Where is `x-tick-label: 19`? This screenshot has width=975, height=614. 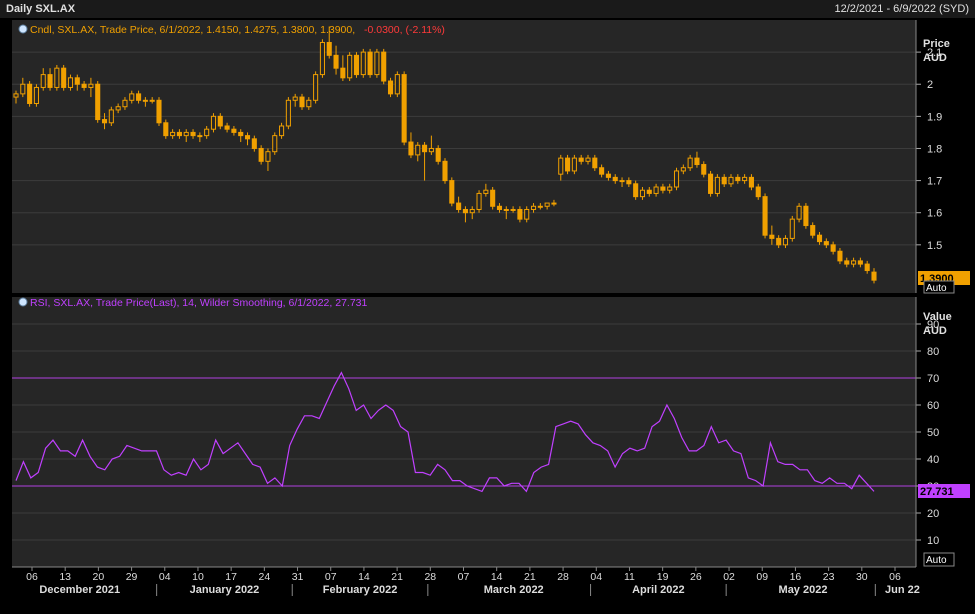
x-tick-label: 19 is located at coordinates (663, 577).